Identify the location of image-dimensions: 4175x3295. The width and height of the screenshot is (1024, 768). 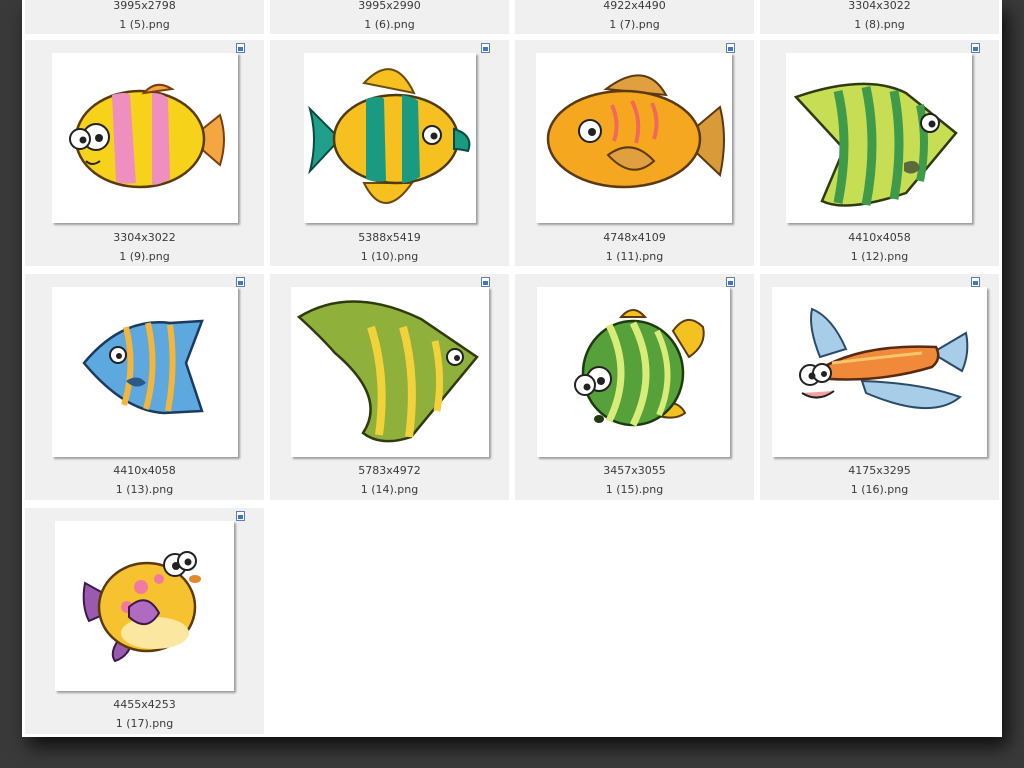
(879, 470).